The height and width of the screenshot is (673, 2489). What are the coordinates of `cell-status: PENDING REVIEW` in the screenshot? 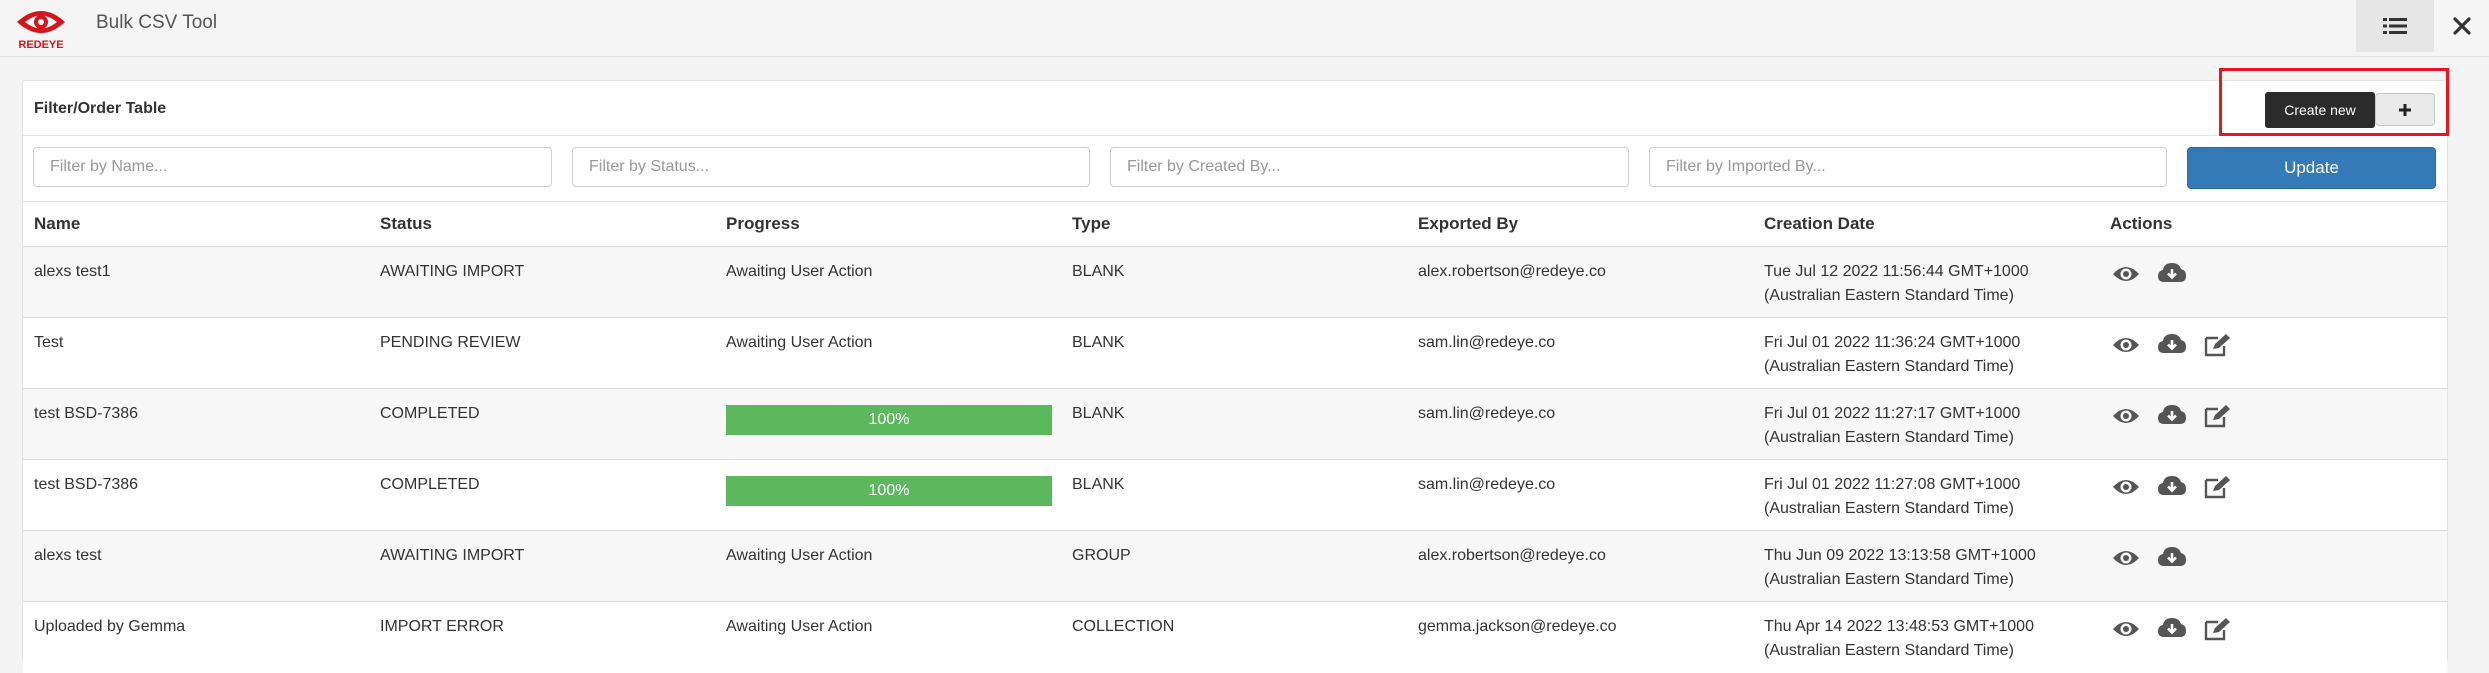 It's located at (450, 342).